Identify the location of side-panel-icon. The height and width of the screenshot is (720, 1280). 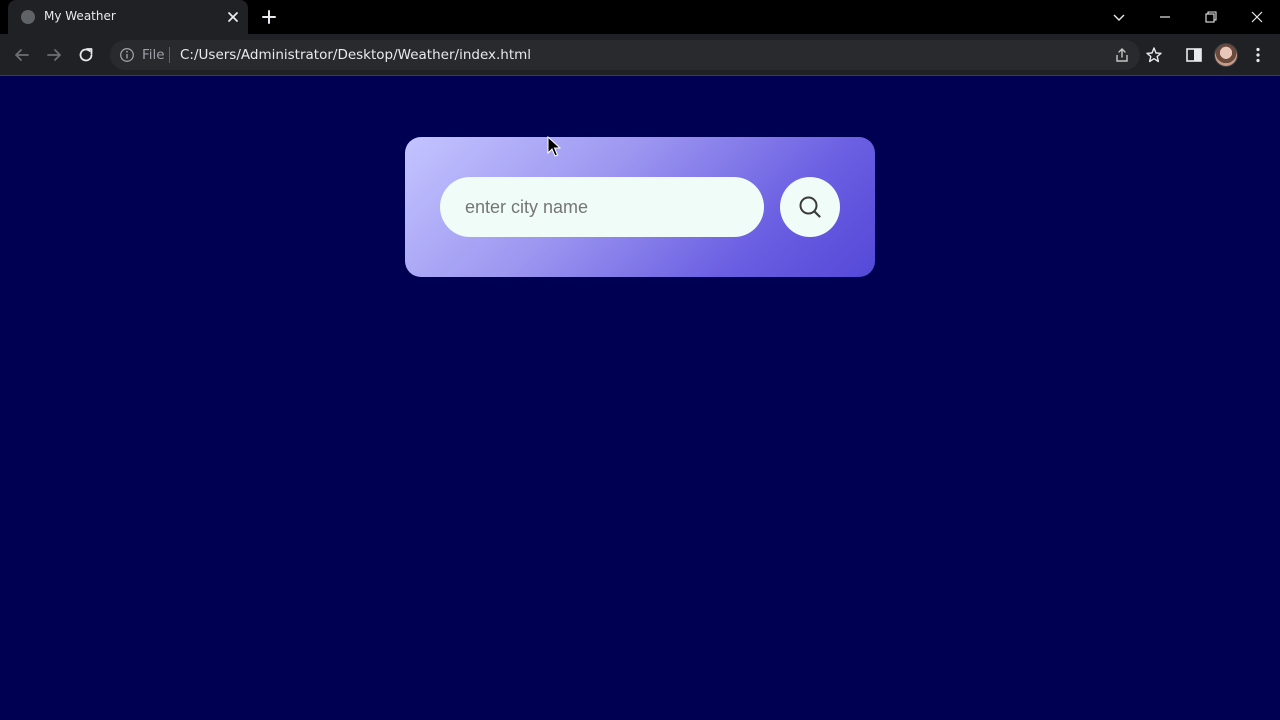
(1194, 55).